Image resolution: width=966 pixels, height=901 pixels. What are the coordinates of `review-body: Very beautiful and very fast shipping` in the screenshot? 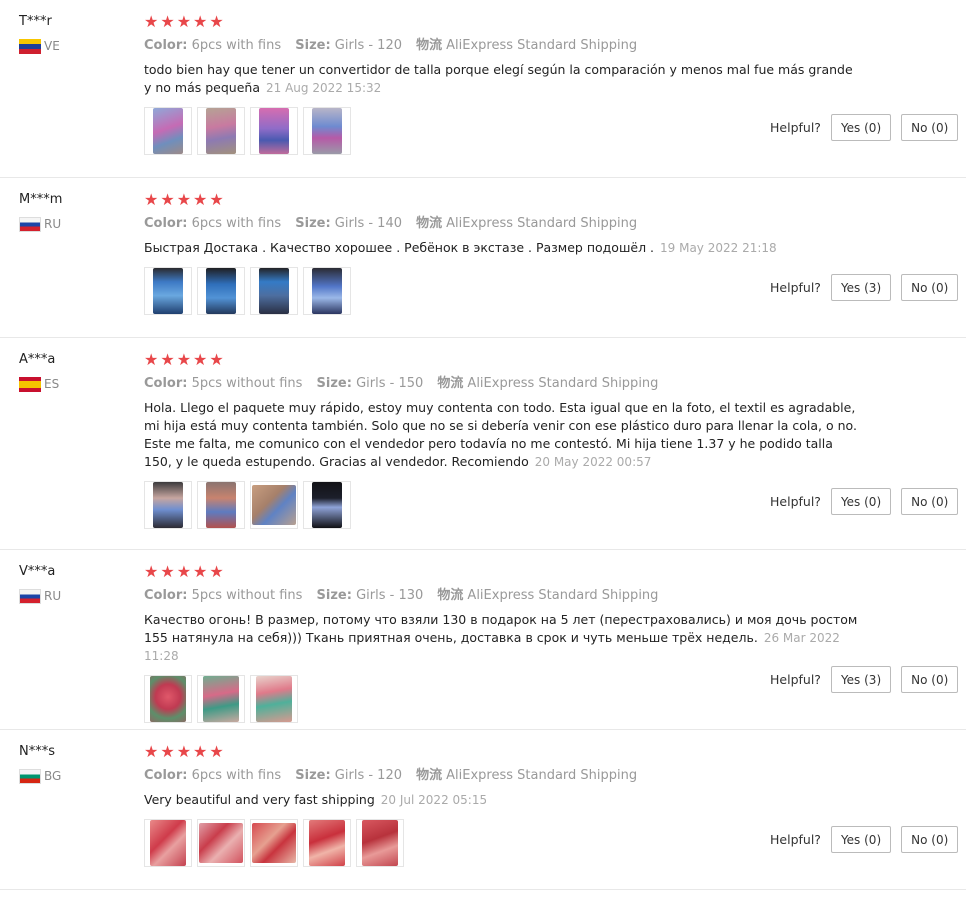 It's located at (259, 799).